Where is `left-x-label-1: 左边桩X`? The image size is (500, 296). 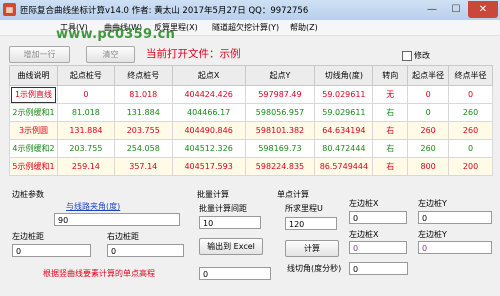 left-x-label-1: 左边桩X is located at coordinates (364, 203).